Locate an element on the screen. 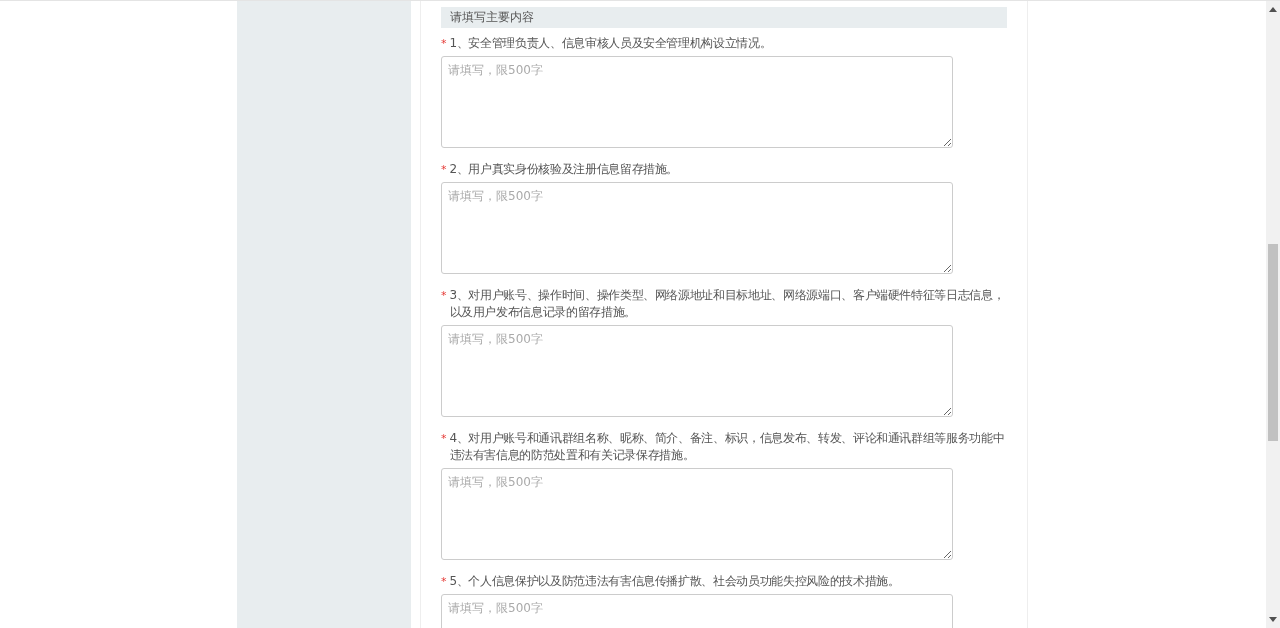  question-label: 2、用户真实身份核验及注册信息留存措施。 is located at coordinates (564, 169).